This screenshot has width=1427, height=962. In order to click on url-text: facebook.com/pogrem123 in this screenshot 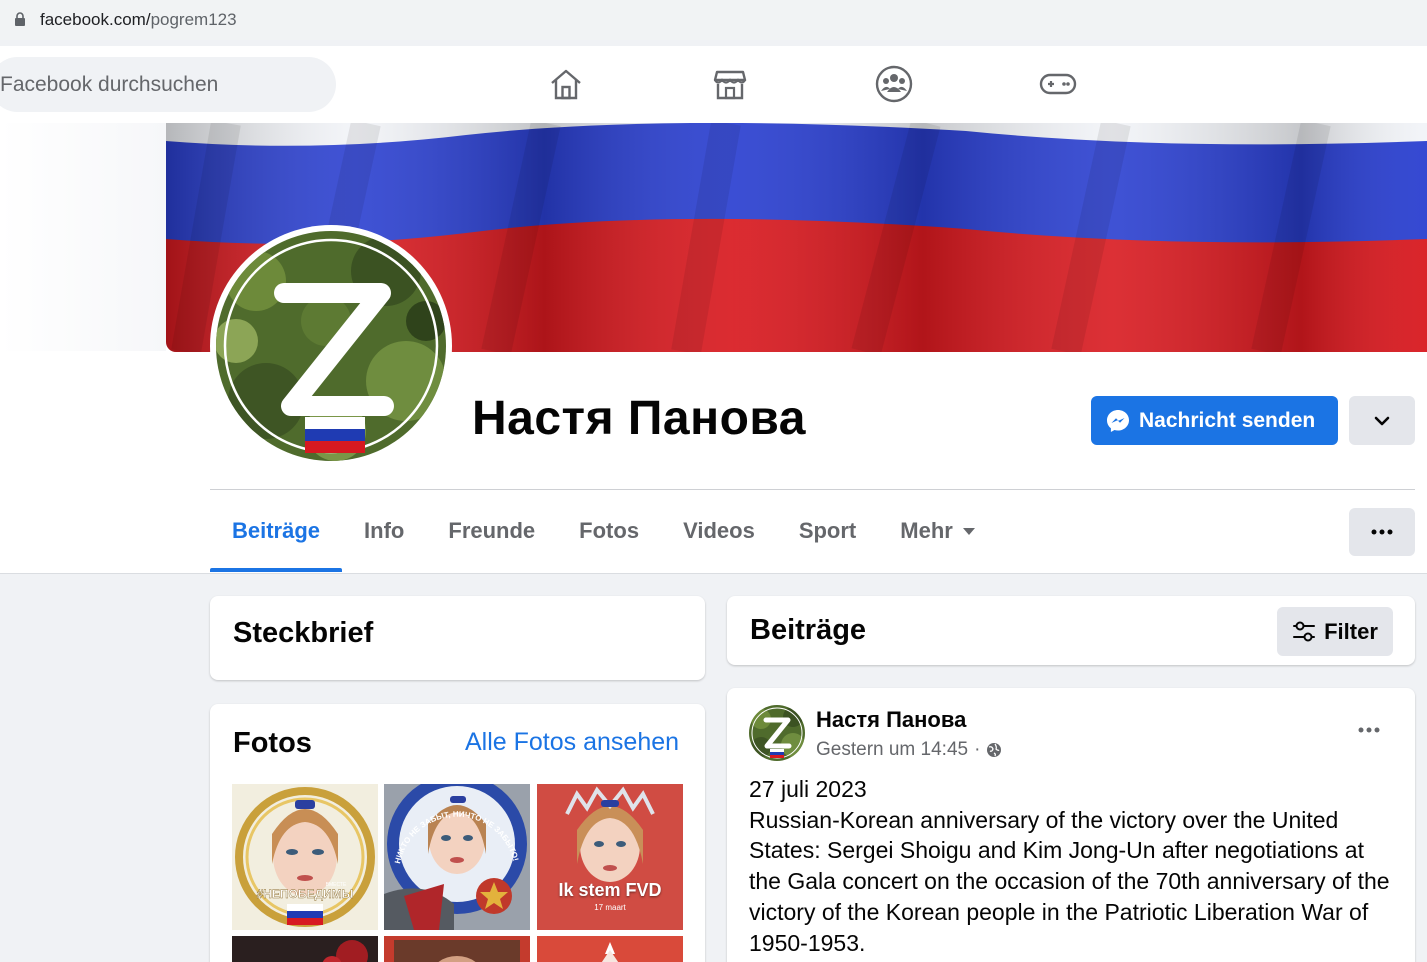, I will do `click(138, 20)`.